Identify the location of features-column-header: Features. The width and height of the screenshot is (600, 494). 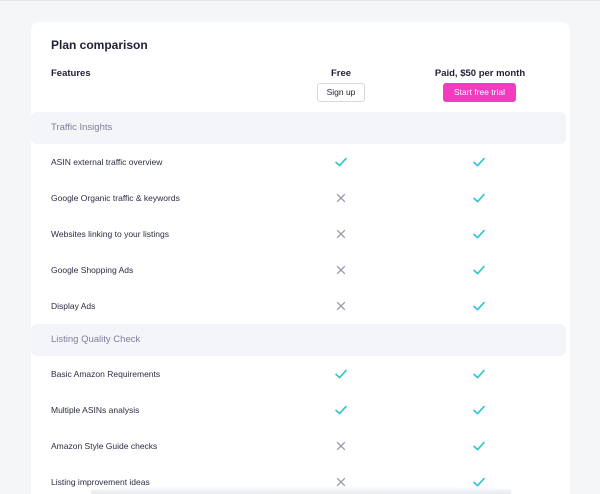
(71, 73).